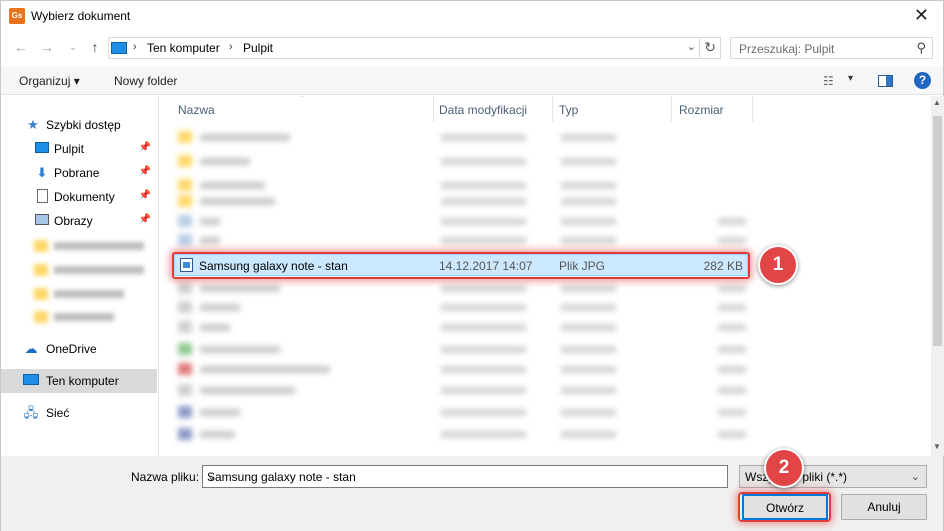 The image size is (944, 531). Describe the element at coordinates (81, 16) in the screenshot. I see `window-title: Wybierz dokument` at that location.